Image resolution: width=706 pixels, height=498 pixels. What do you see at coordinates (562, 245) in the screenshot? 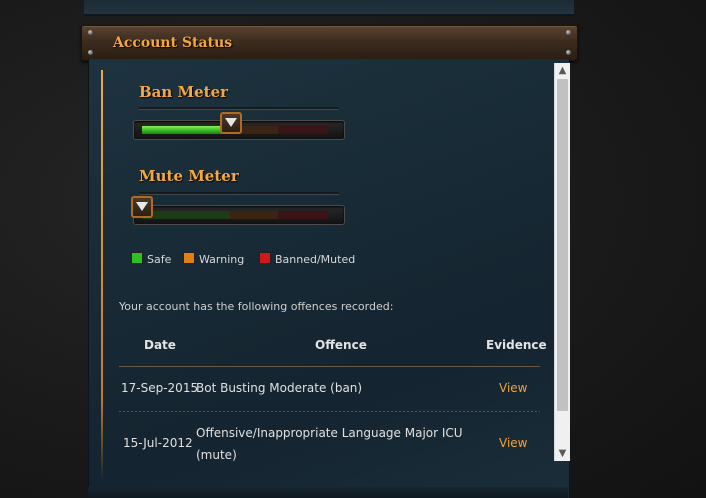
I see `scroll-thumb` at bounding box center [562, 245].